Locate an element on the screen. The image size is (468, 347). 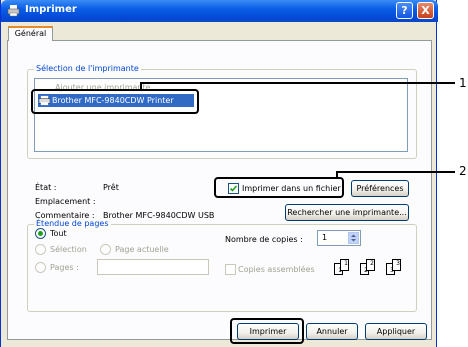
collate-page: 2 is located at coordinates (370, 265).